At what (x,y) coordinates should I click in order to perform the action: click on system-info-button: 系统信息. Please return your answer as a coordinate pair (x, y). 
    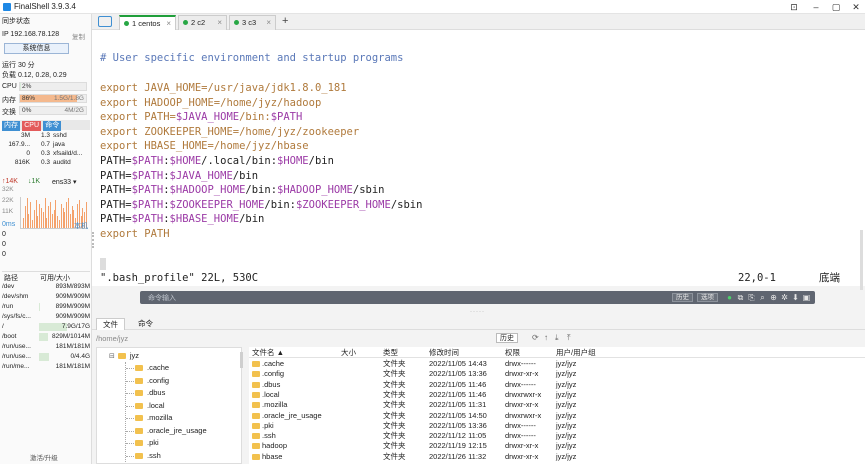
    Looking at the image, I should click on (36, 48).